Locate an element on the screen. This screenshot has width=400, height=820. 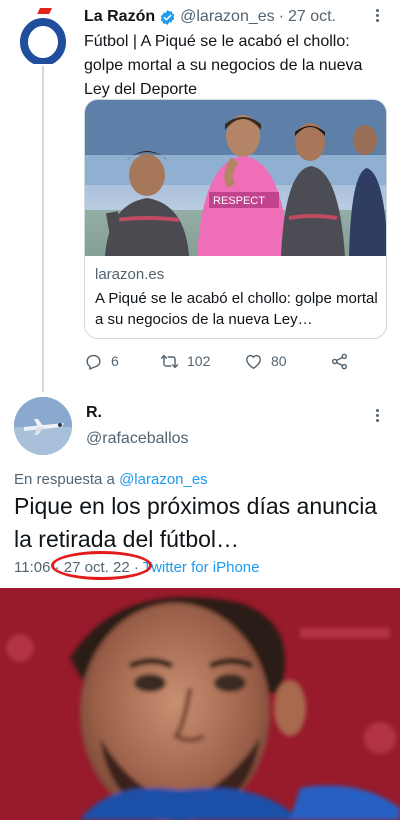
bib-text: RESPECT is located at coordinates (239, 201).